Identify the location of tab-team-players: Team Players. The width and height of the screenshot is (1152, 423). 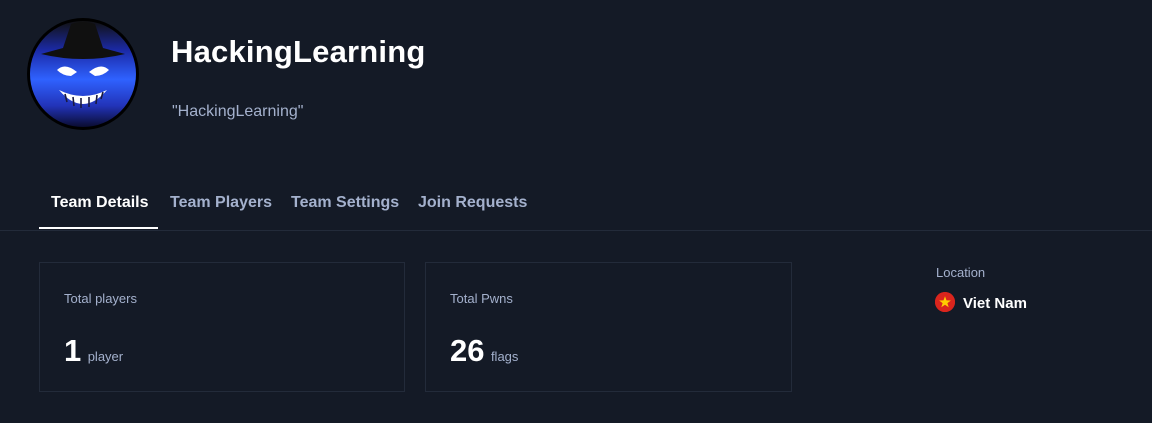
(221, 203).